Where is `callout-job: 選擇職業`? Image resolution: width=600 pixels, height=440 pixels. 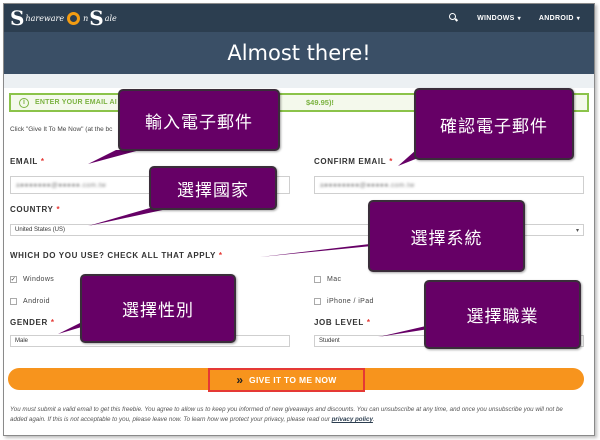
callout-job: 選擇職業 is located at coordinates (502, 314).